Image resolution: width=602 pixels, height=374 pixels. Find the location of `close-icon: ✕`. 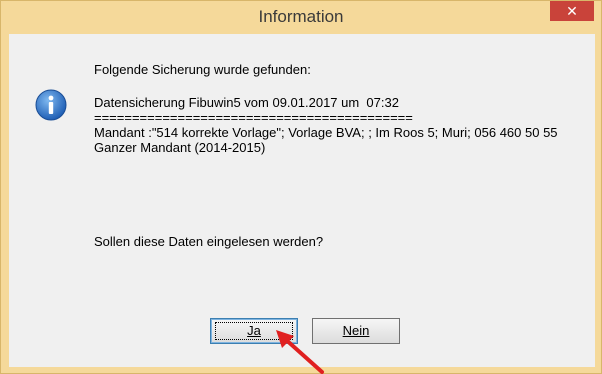

close-icon: ✕ is located at coordinates (572, 11).